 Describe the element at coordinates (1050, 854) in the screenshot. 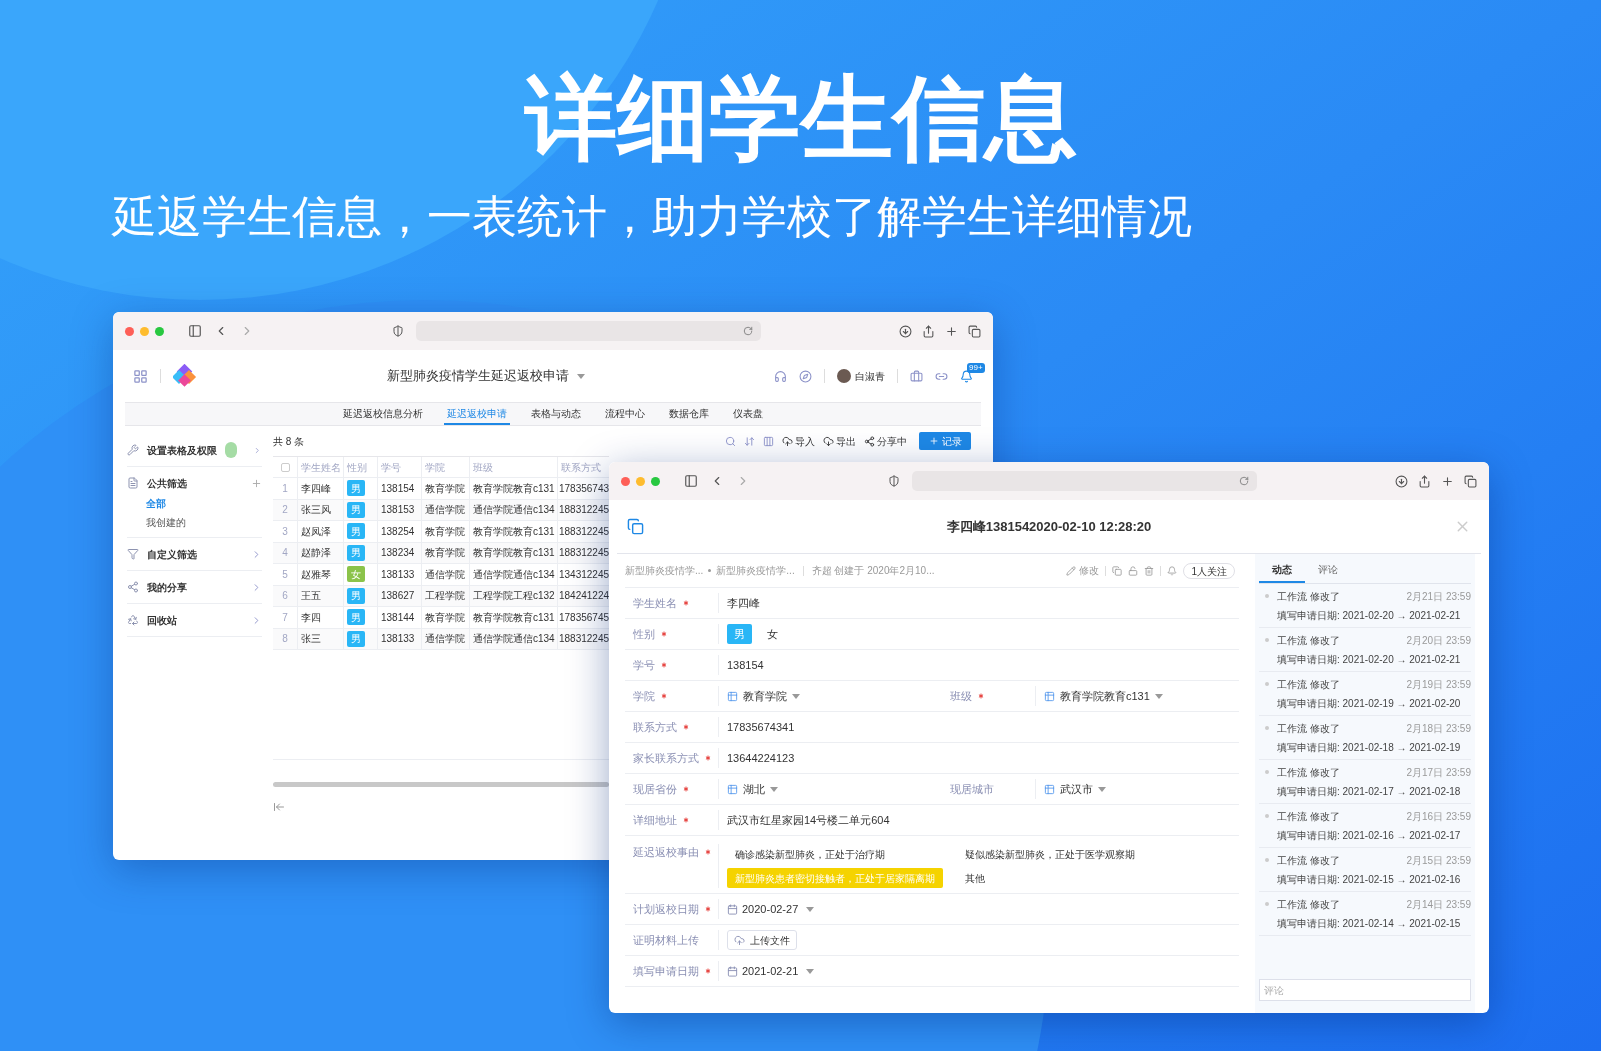

I see `choice-option: 疑似感染新型肺炎，正处于医学观察期` at that location.